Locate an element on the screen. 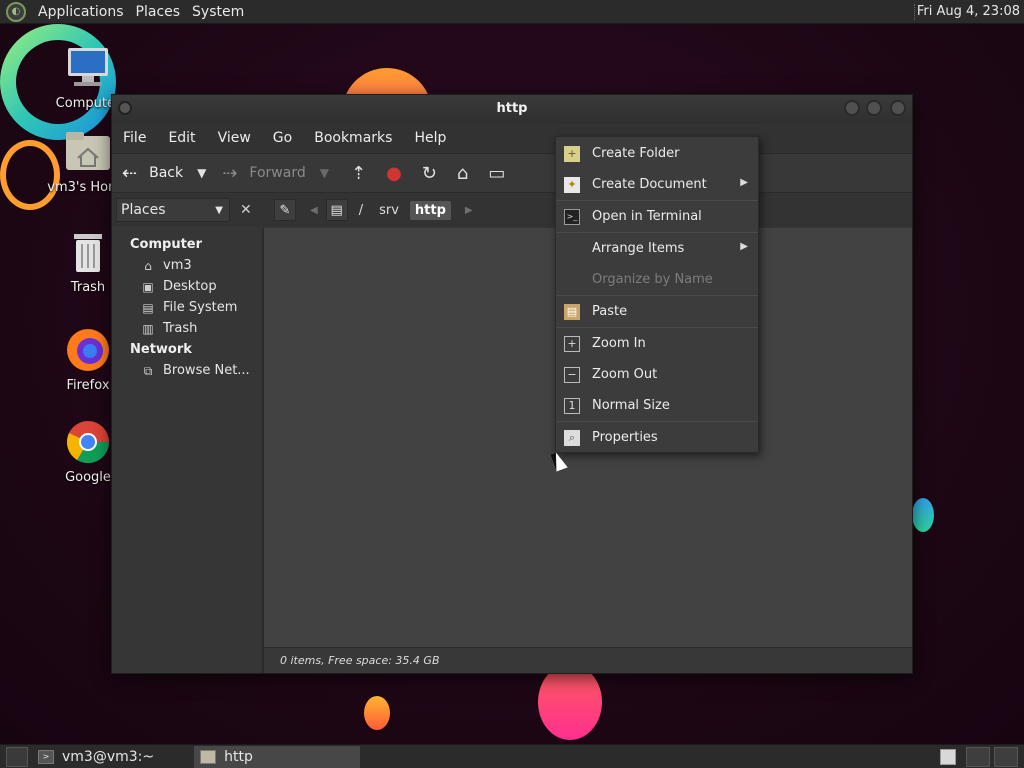 Image resolution: width=1024 pixels, height=768 pixels. path-right-arrow-icon: ▶ is located at coordinates (469, 210).